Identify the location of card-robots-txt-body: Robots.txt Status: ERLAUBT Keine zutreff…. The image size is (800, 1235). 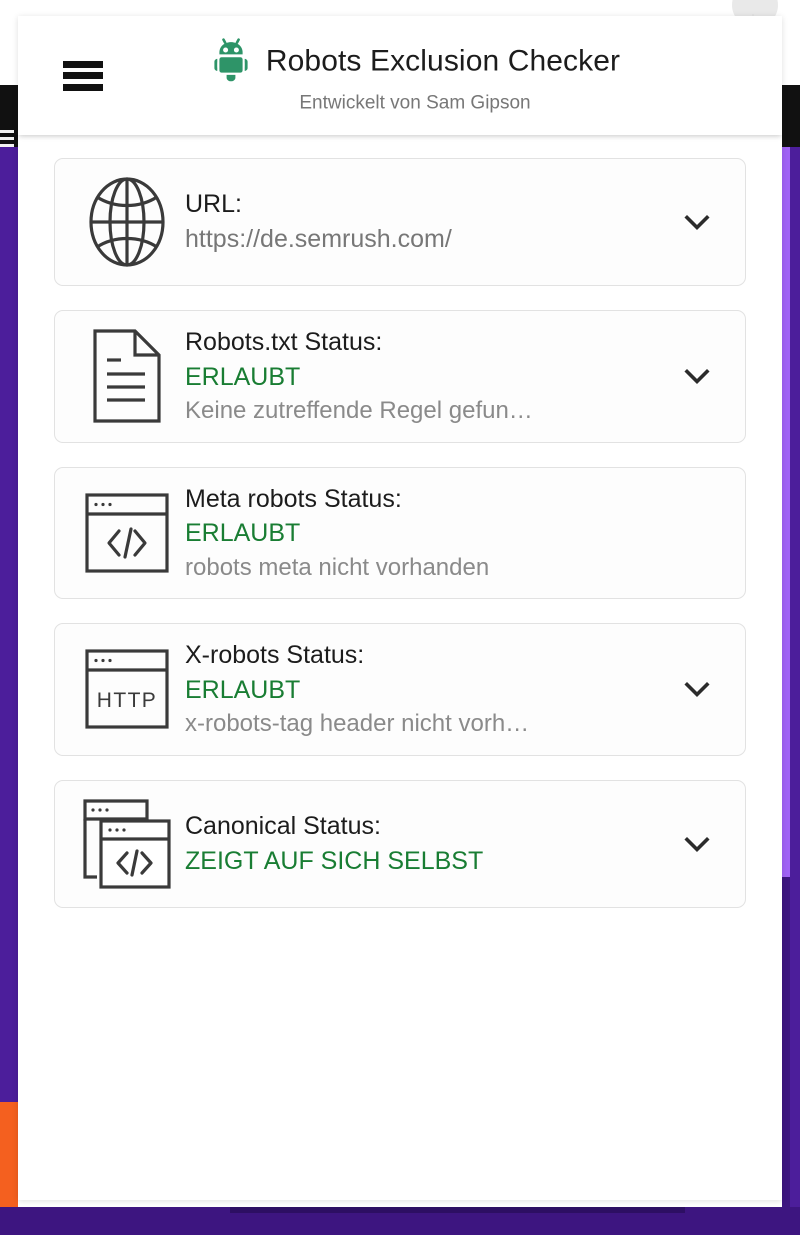
(424, 376).